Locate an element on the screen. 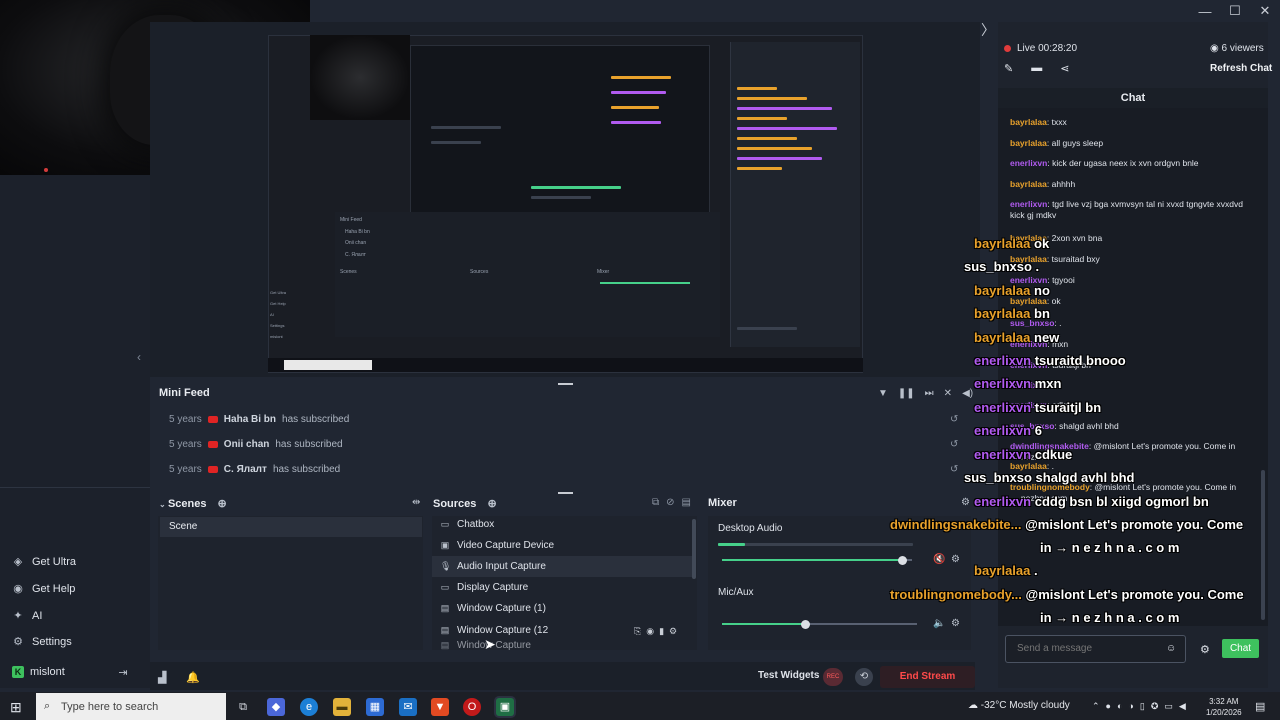 The height and width of the screenshot is (720, 1280). store-icon: ▦ is located at coordinates (375, 707).